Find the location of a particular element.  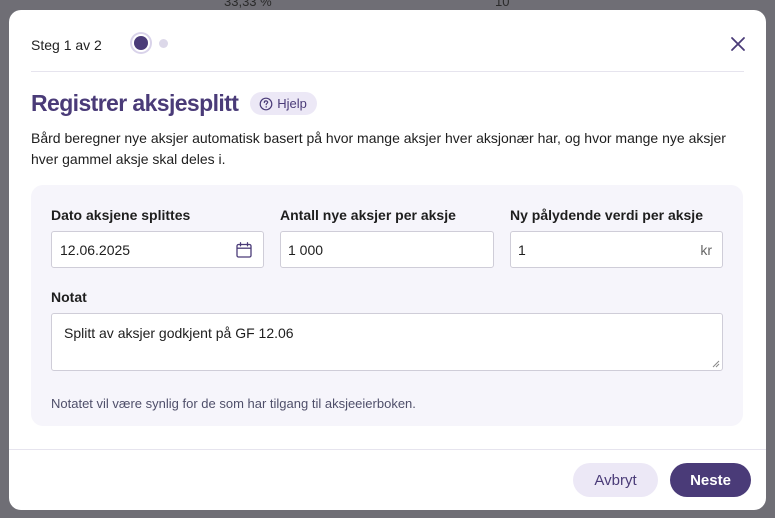

help-label: Hjelp is located at coordinates (292, 103).